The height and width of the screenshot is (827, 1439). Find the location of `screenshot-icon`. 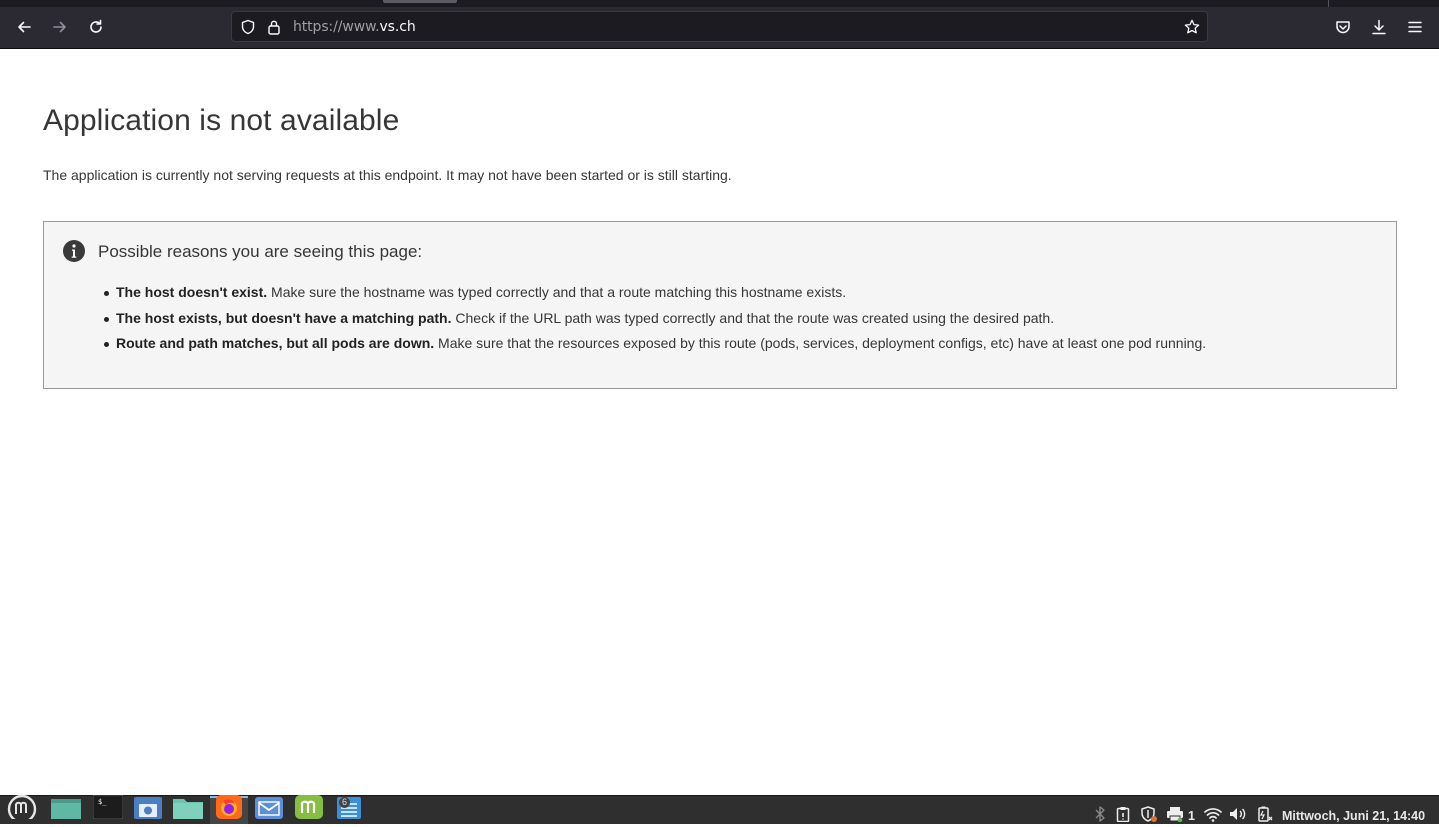

screenshot-icon is located at coordinates (148, 809).